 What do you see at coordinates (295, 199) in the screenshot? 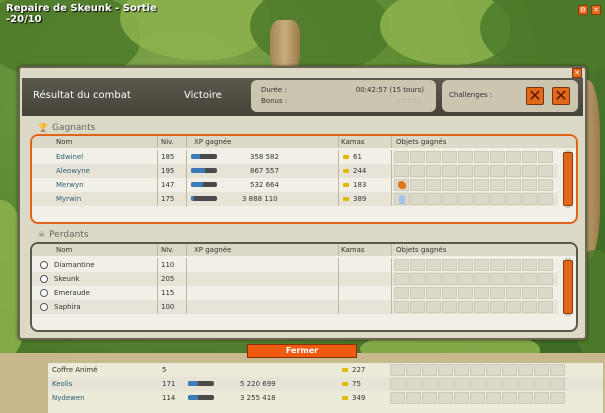
I see `table-row: Myrwin 175 3 888 110 389` at bounding box center [295, 199].